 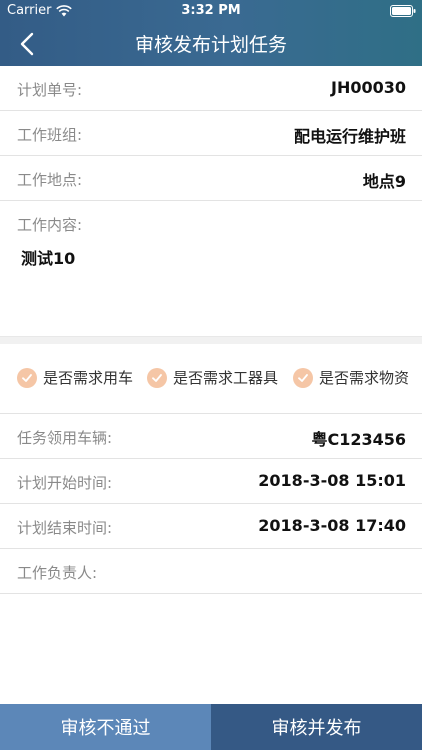 I want to click on need-materials-checkbox: 是否需求物资, so click(x=351, y=377).